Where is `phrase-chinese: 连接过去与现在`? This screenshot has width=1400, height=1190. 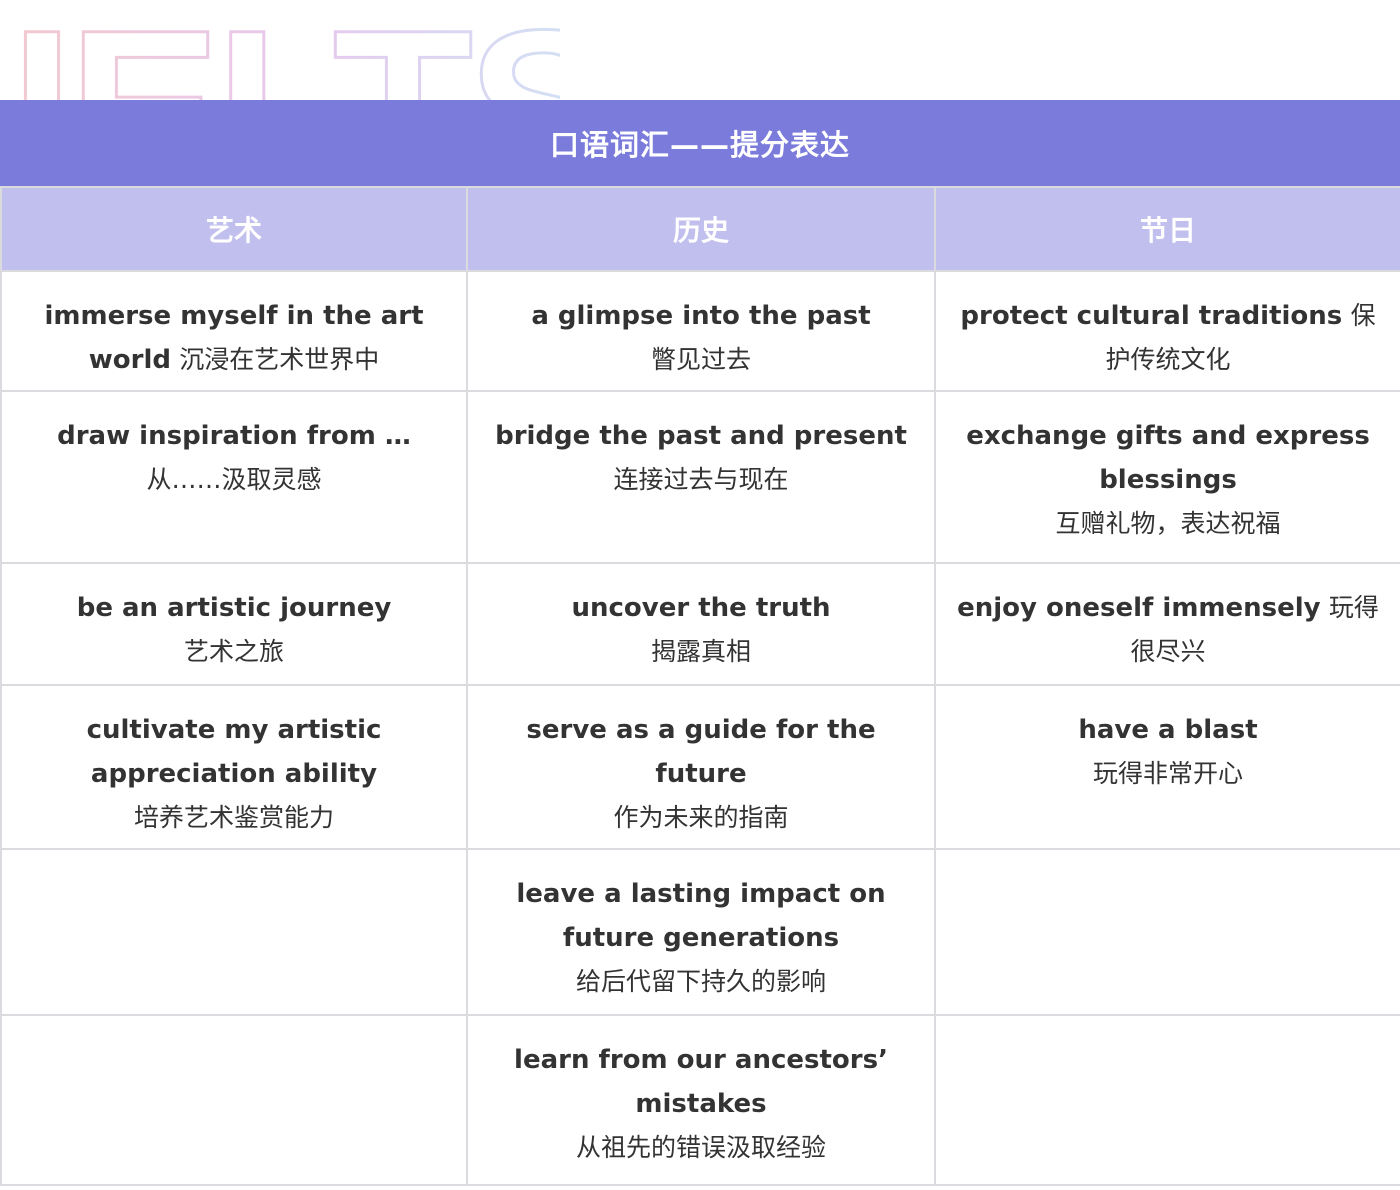
phrase-chinese: 连接过去与现在 is located at coordinates (701, 479).